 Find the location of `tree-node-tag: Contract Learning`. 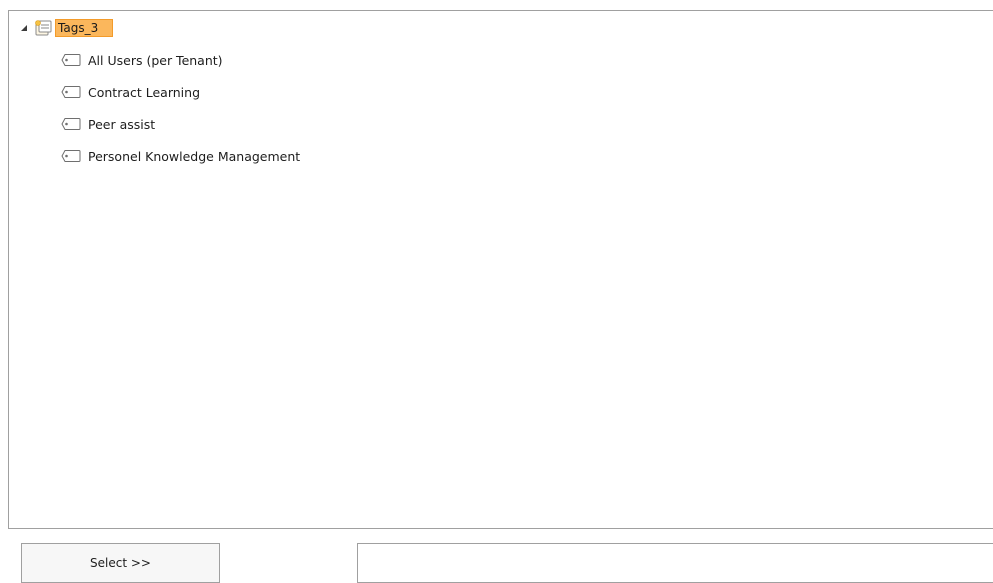

tree-node-tag: Contract Learning is located at coordinates (130, 92).